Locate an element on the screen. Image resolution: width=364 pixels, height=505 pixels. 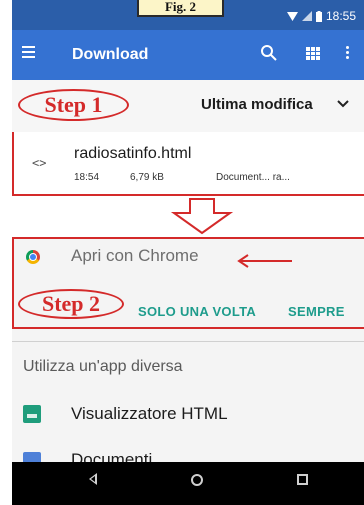
file-size: 6,79 kB is located at coordinates (147, 177).